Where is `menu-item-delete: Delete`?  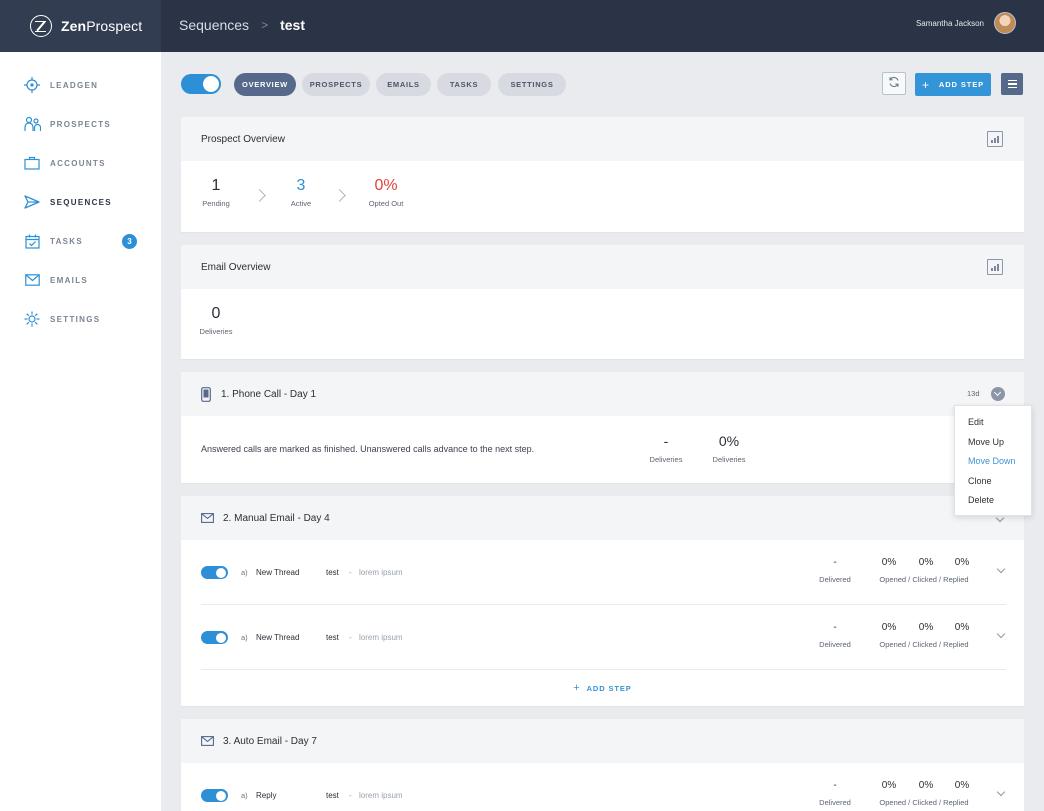
menu-item-delete: Delete is located at coordinates (993, 504).